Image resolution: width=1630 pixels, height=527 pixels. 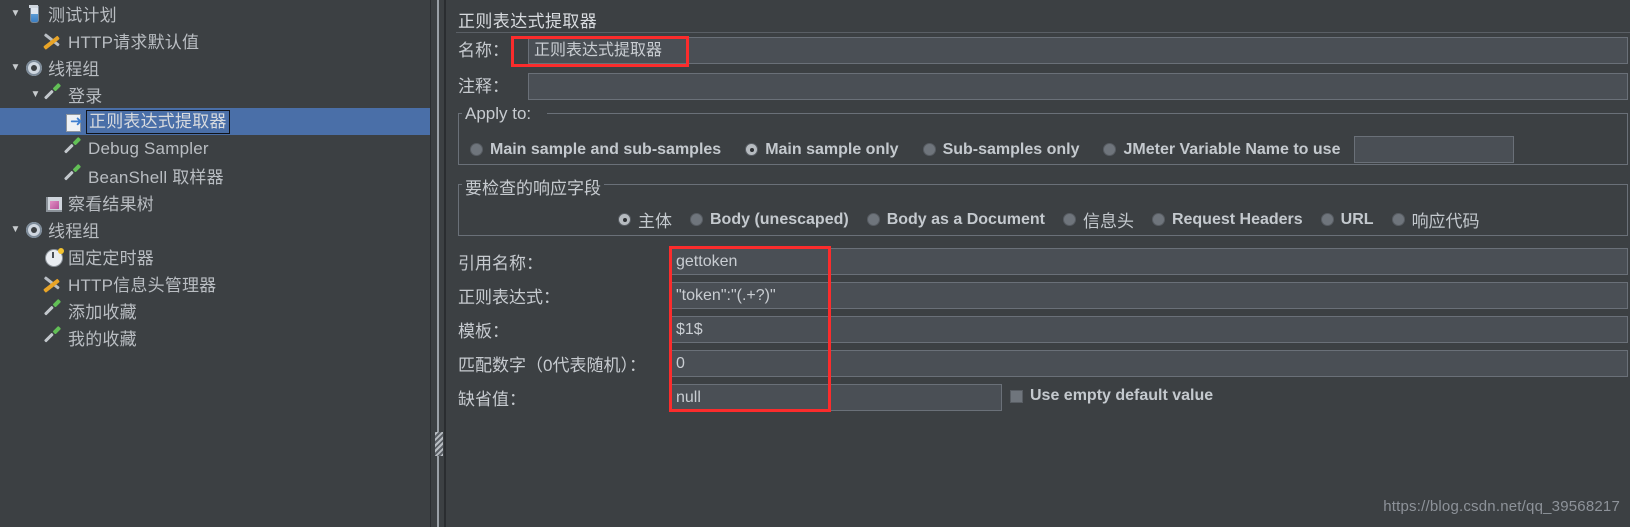 What do you see at coordinates (655, 221) in the screenshot?
I see `radio-label: 主体` at bounding box center [655, 221].